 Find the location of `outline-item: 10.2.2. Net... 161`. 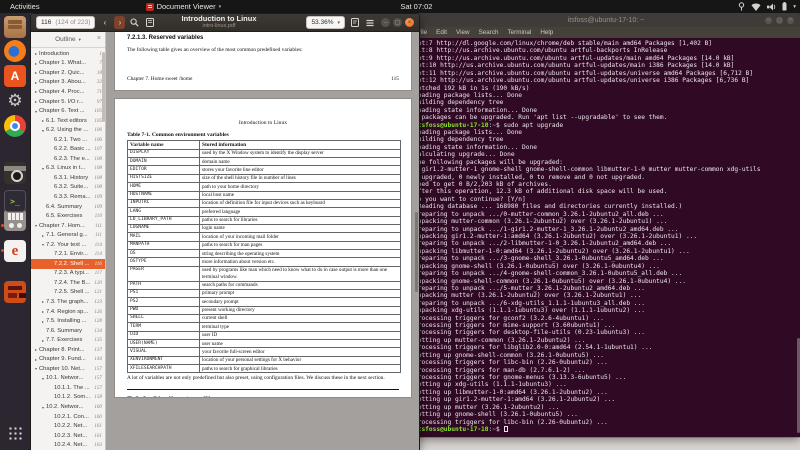

outline-item: 10.2.2. Net... 161 is located at coordinates (68, 426).